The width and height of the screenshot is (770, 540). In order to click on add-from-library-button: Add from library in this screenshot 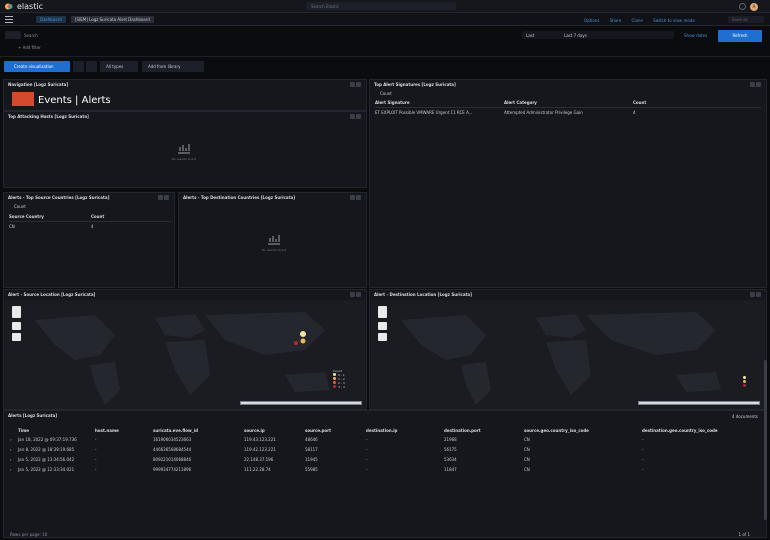, I will do `click(173, 66)`.